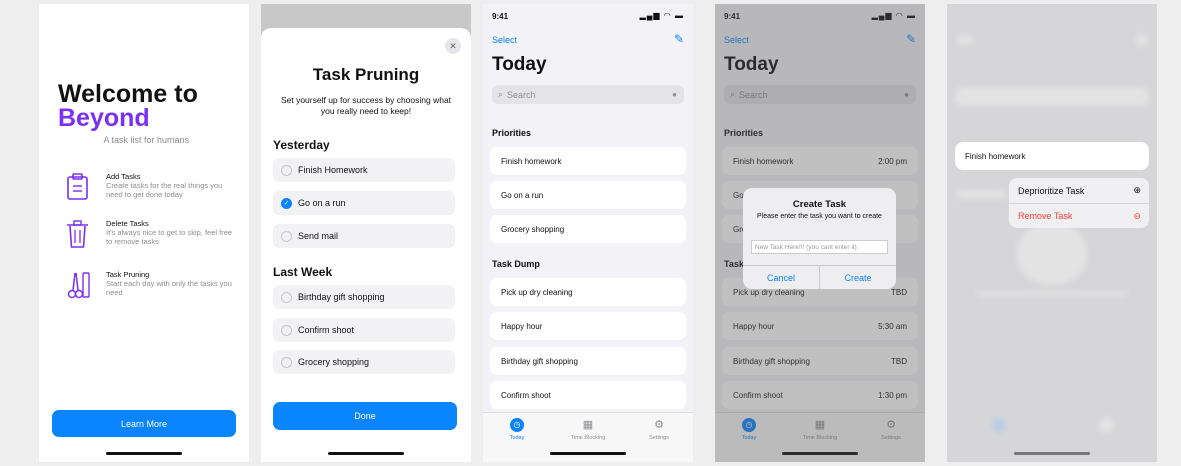 The image size is (1181, 466). I want to click on feature-title: Add Tasks, so click(123, 176).